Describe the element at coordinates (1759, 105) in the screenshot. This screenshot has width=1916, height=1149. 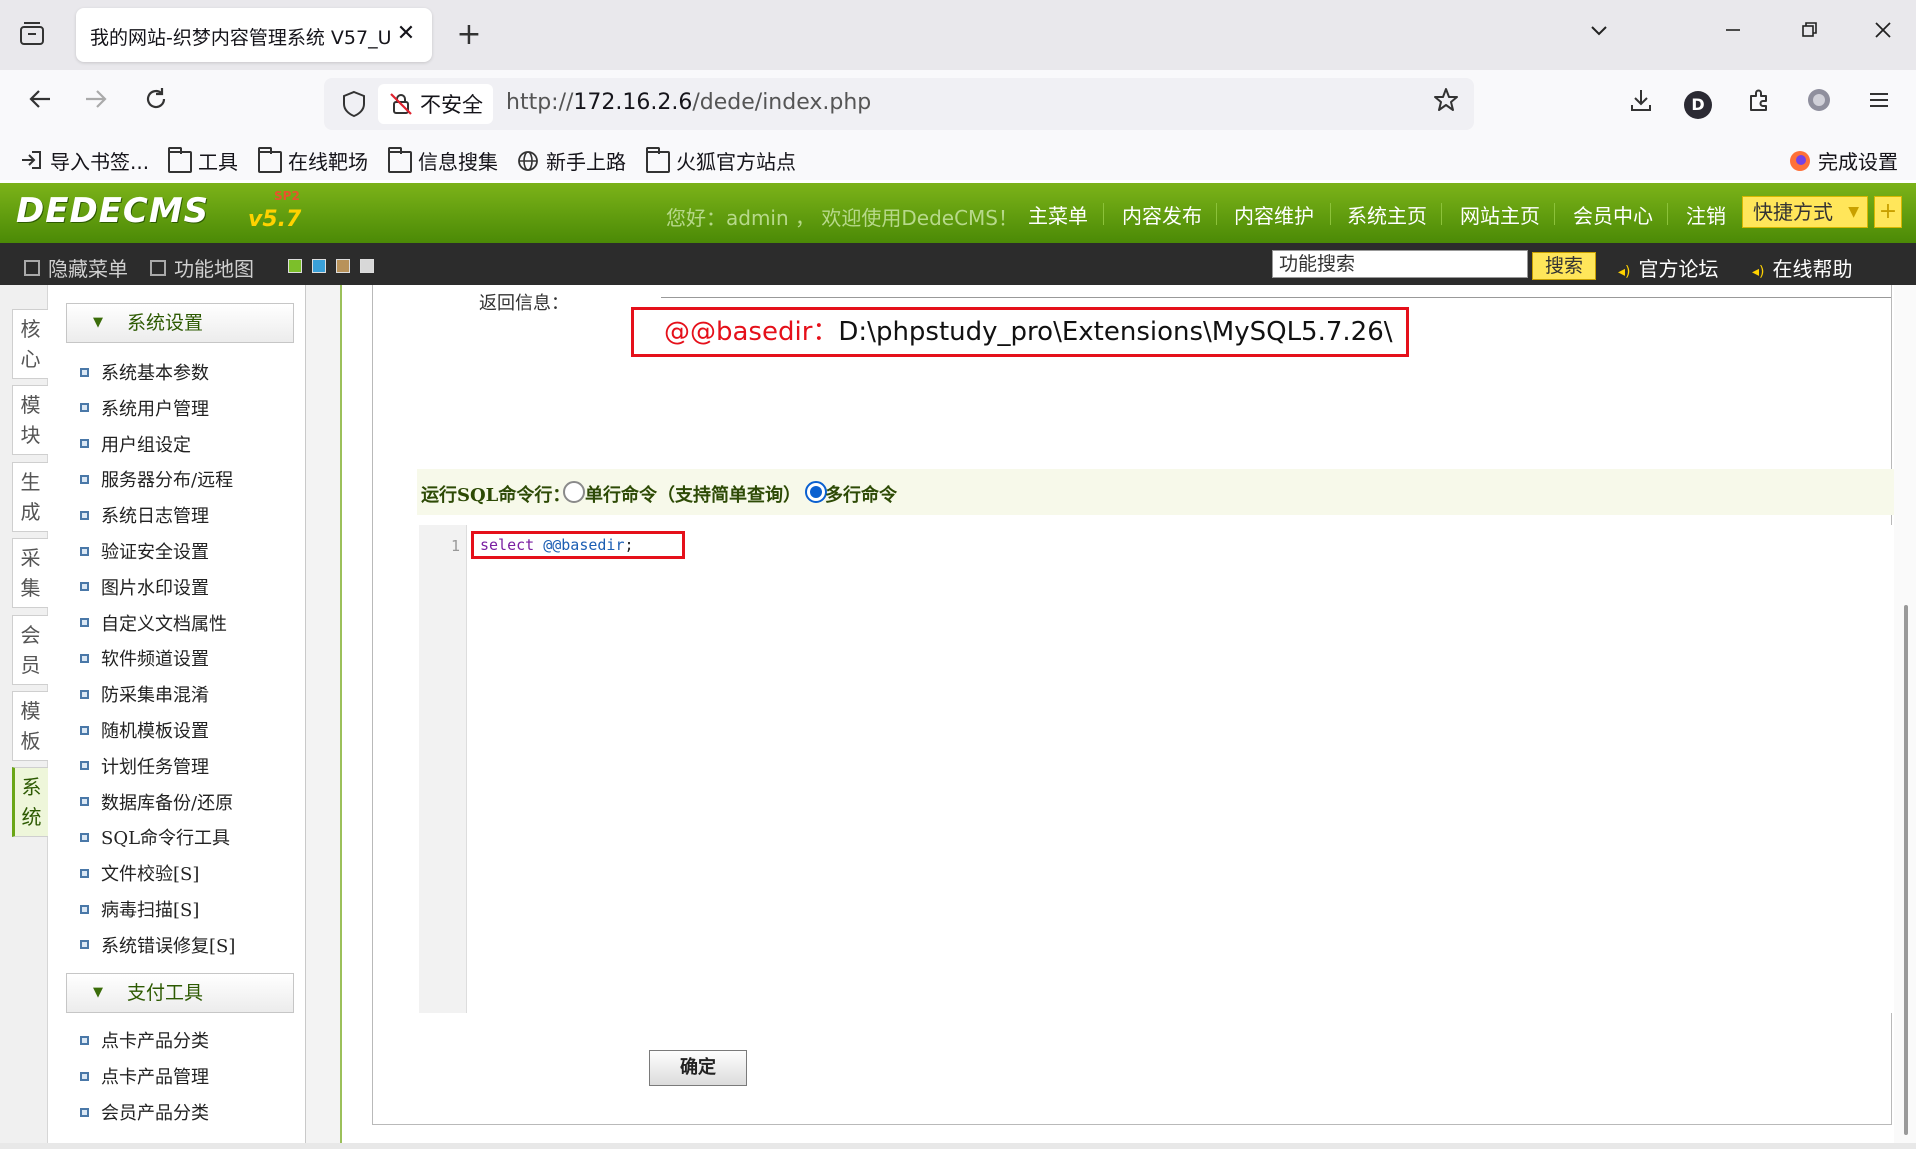
I see `extensions-icon` at that location.